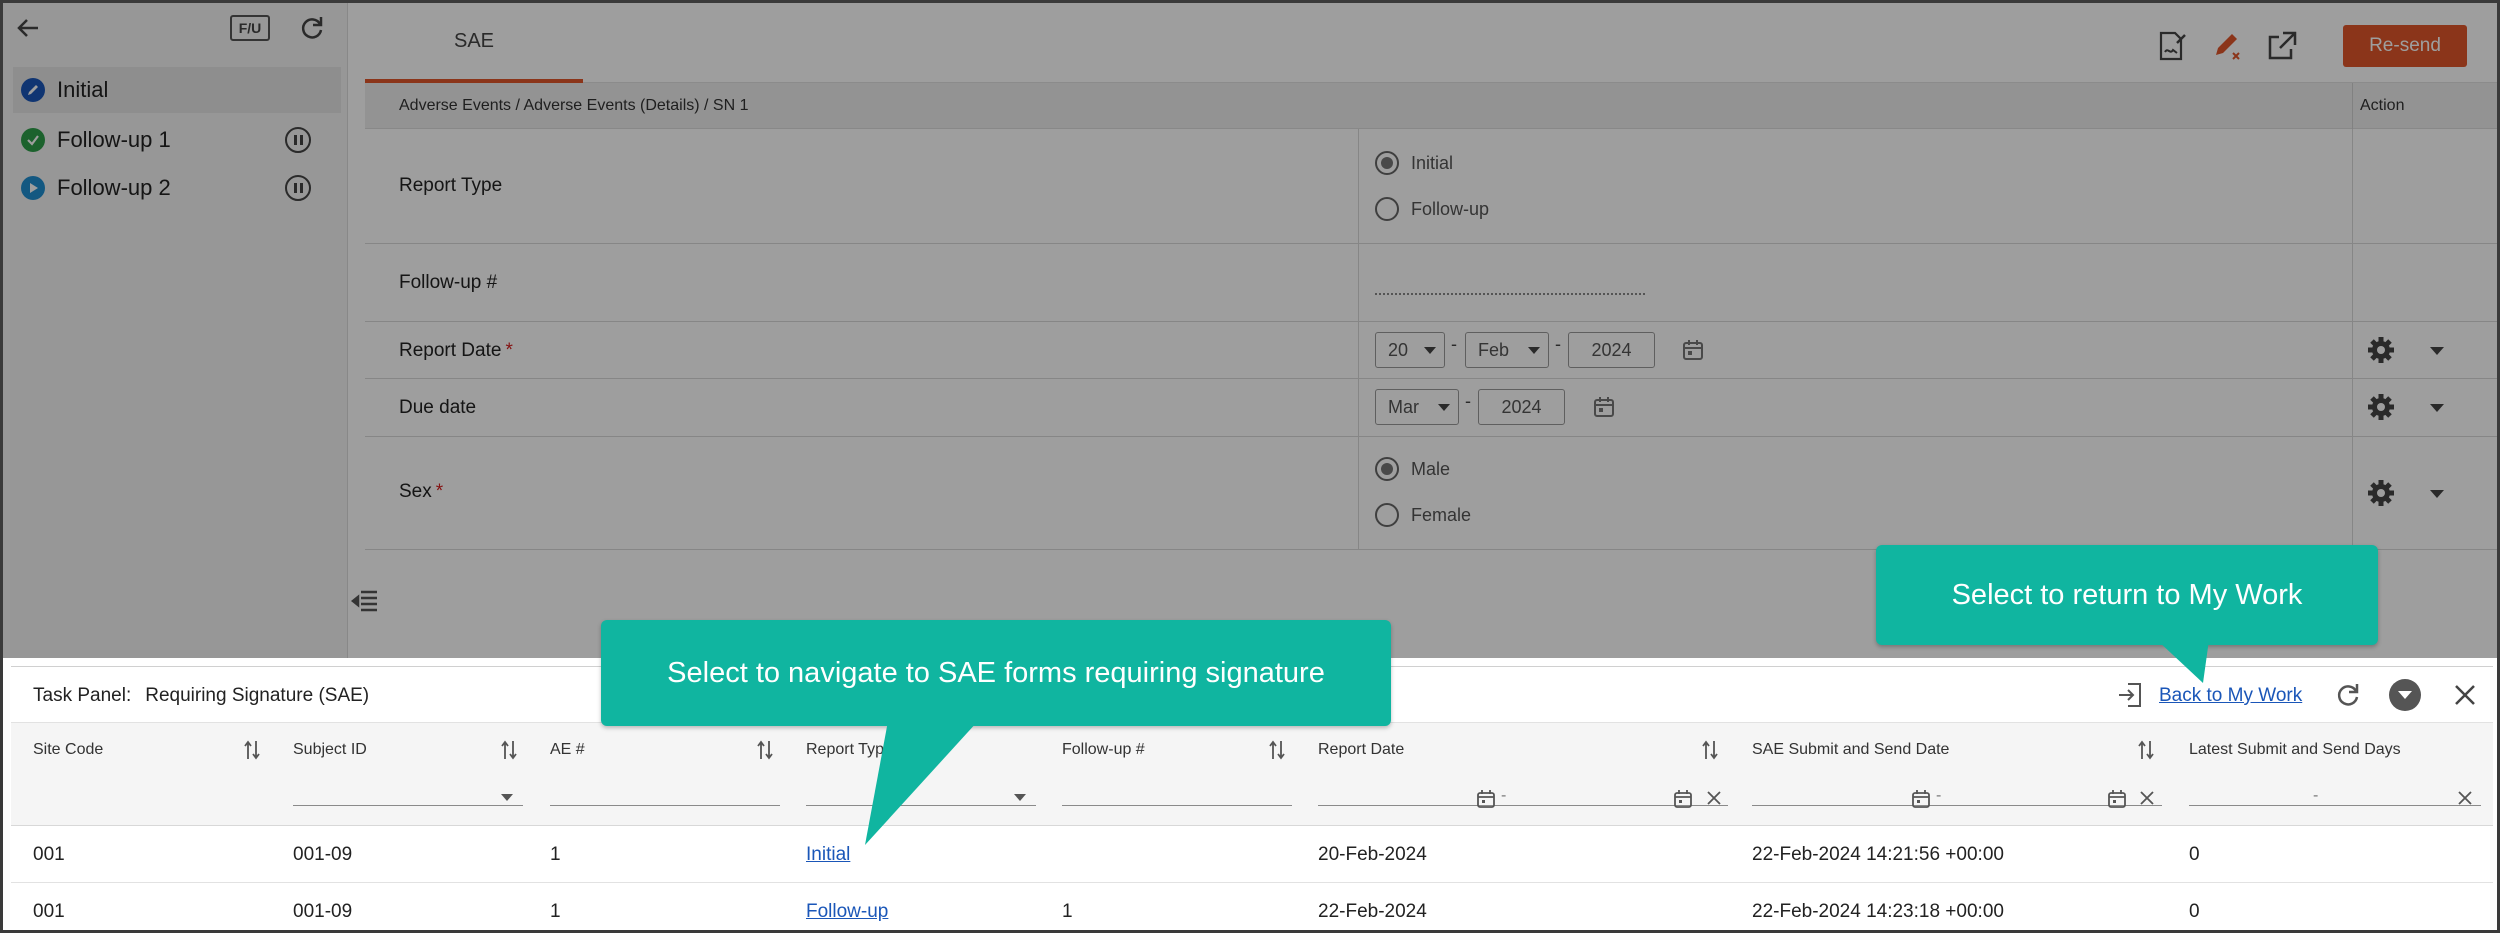 Image resolution: width=2500 pixels, height=933 pixels. I want to click on sex-female-radio: Female, so click(1423, 515).